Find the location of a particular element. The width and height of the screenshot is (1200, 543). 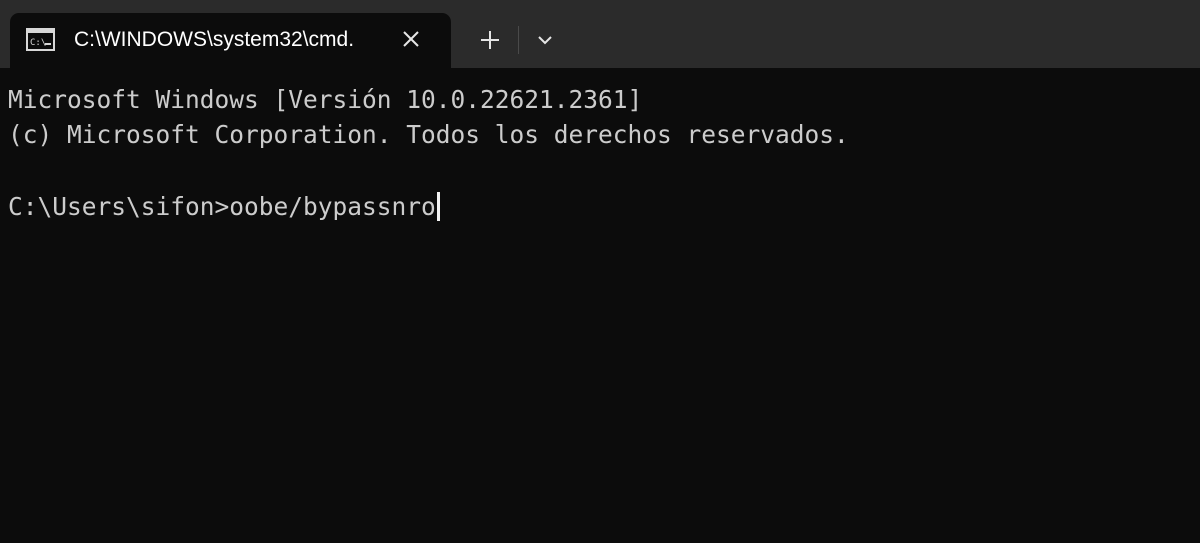

tab-cmd: C:\ C:\WINDOWS\system32\cmd. is located at coordinates (230, 40).